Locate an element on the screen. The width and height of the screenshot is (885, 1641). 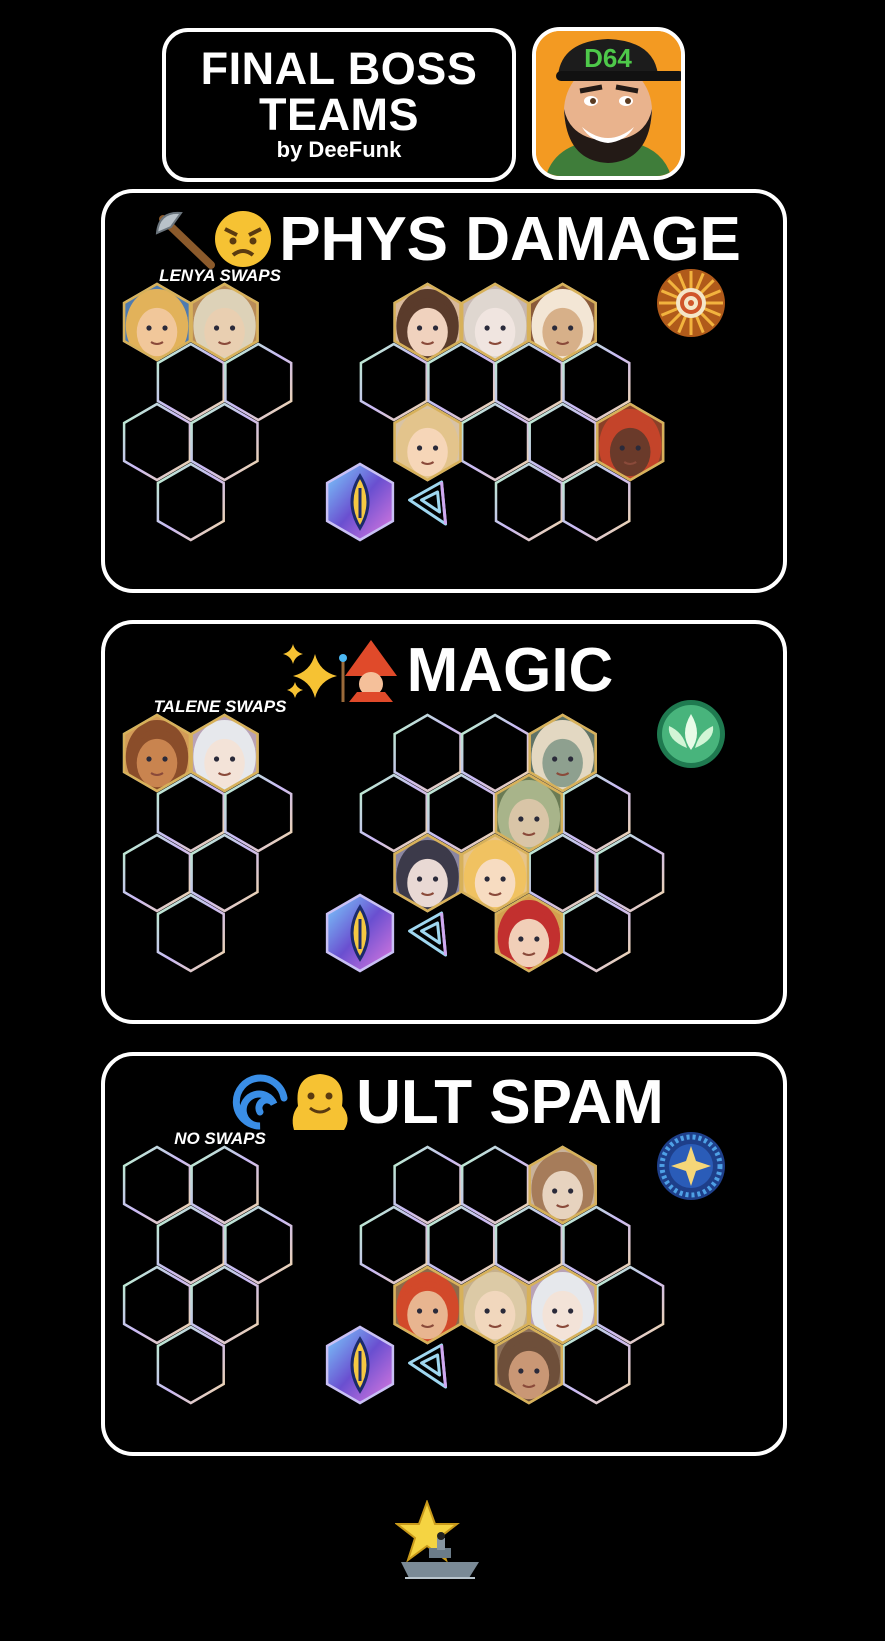
star-battleship-icon is located at coordinates (440, 1545).